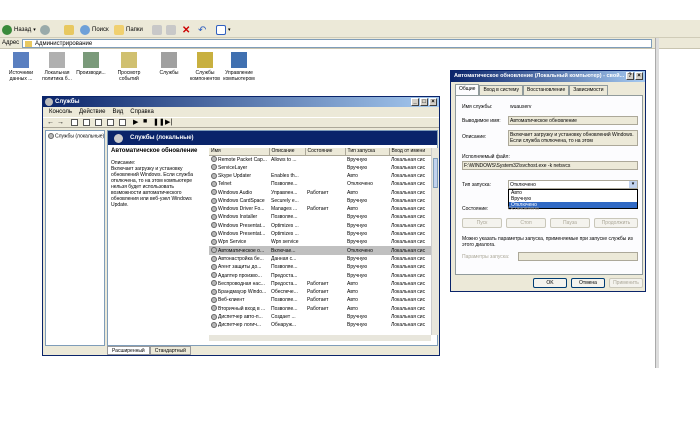 Image resolution: width=700 pixels, height=438 pixels. Describe the element at coordinates (424, 102) in the screenshot. I see `maximize-button: □` at that location.